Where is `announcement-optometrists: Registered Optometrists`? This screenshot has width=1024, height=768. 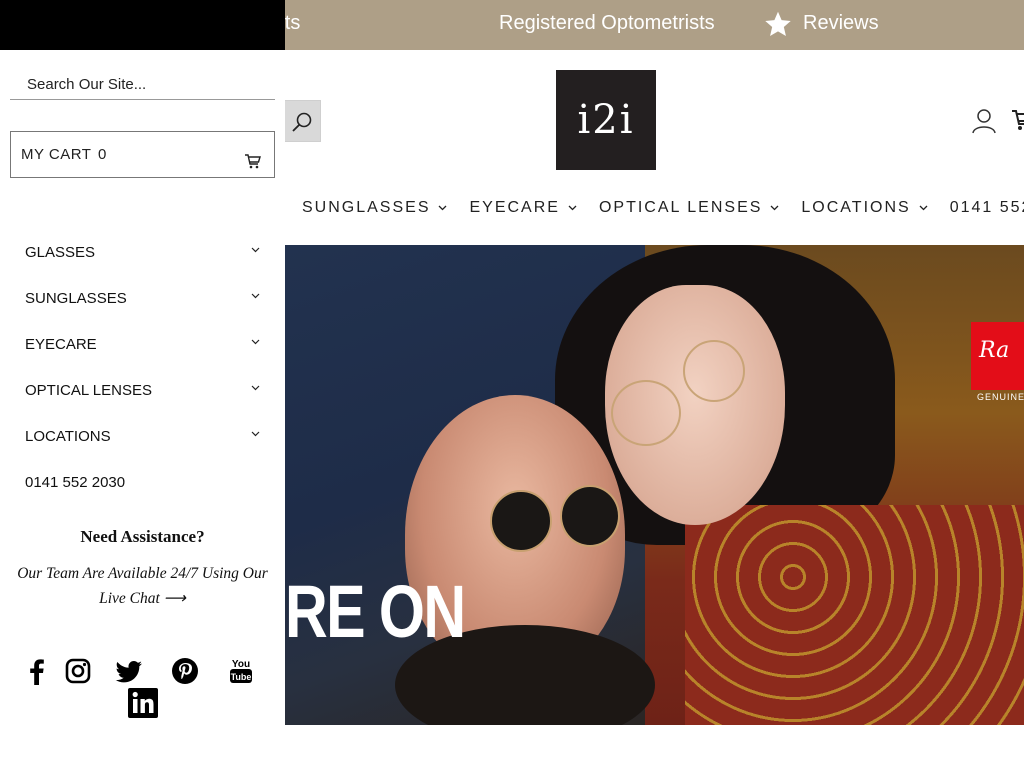
announcement-optometrists: Registered Optometrists is located at coordinates (607, 23).